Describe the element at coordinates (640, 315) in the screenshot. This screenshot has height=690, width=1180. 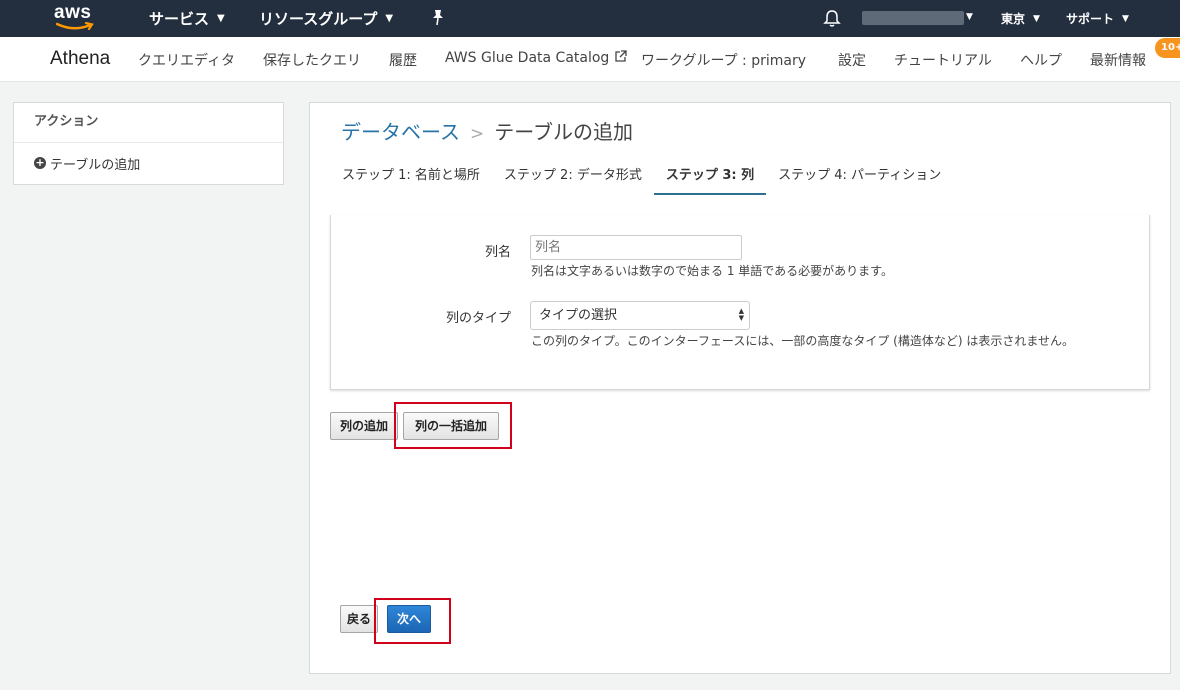
I see `column-type-select: タイプの選択 ▲ ▼` at that location.